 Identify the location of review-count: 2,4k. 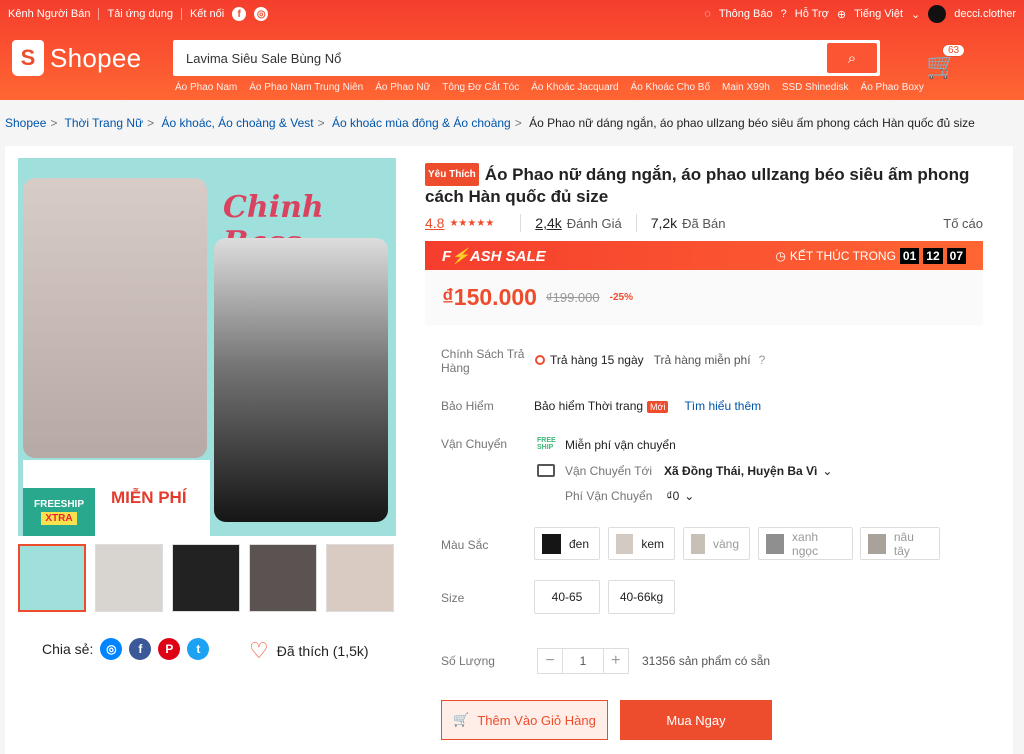
(548, 223).